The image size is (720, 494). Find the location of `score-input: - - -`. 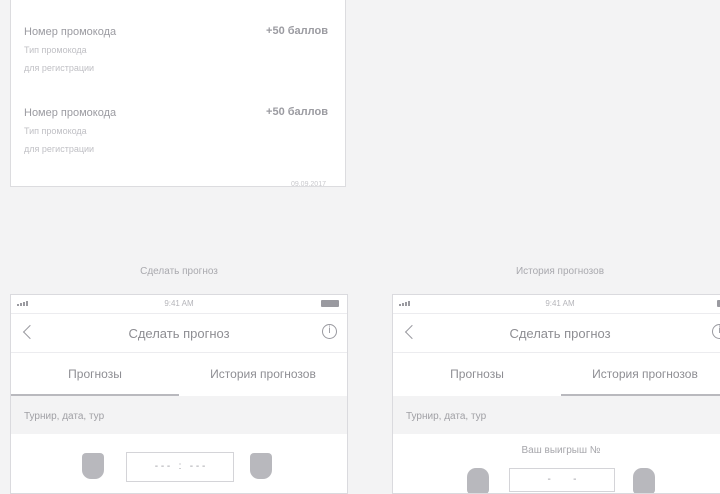

score-input: - - - is located at coordinates (180, 467).